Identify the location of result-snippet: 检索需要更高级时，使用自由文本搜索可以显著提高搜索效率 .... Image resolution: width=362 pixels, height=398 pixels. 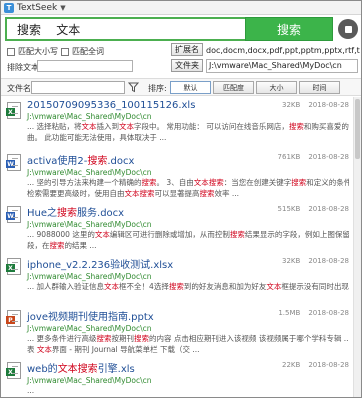
(188, 193).